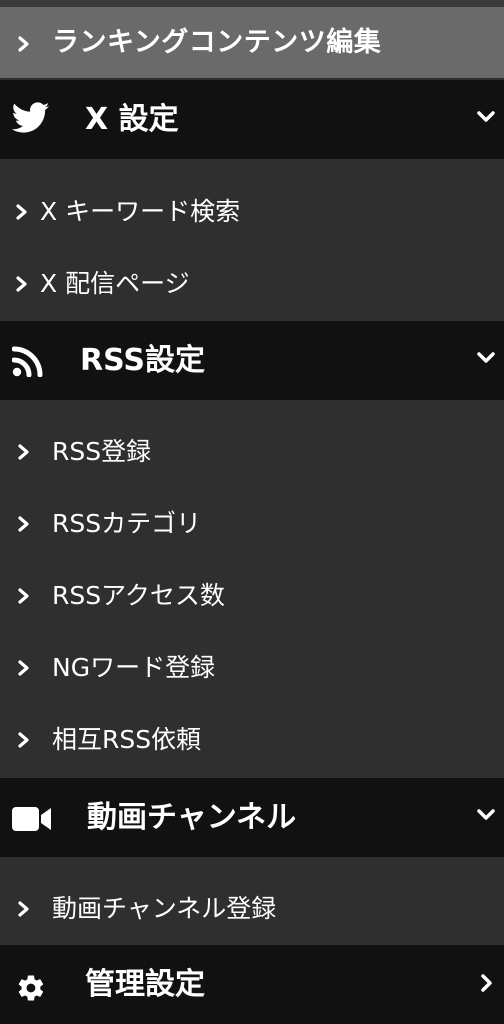  Describe the element at coordinates (28, 361) in the screenshot. I see `rss-feed-icon` at that location.